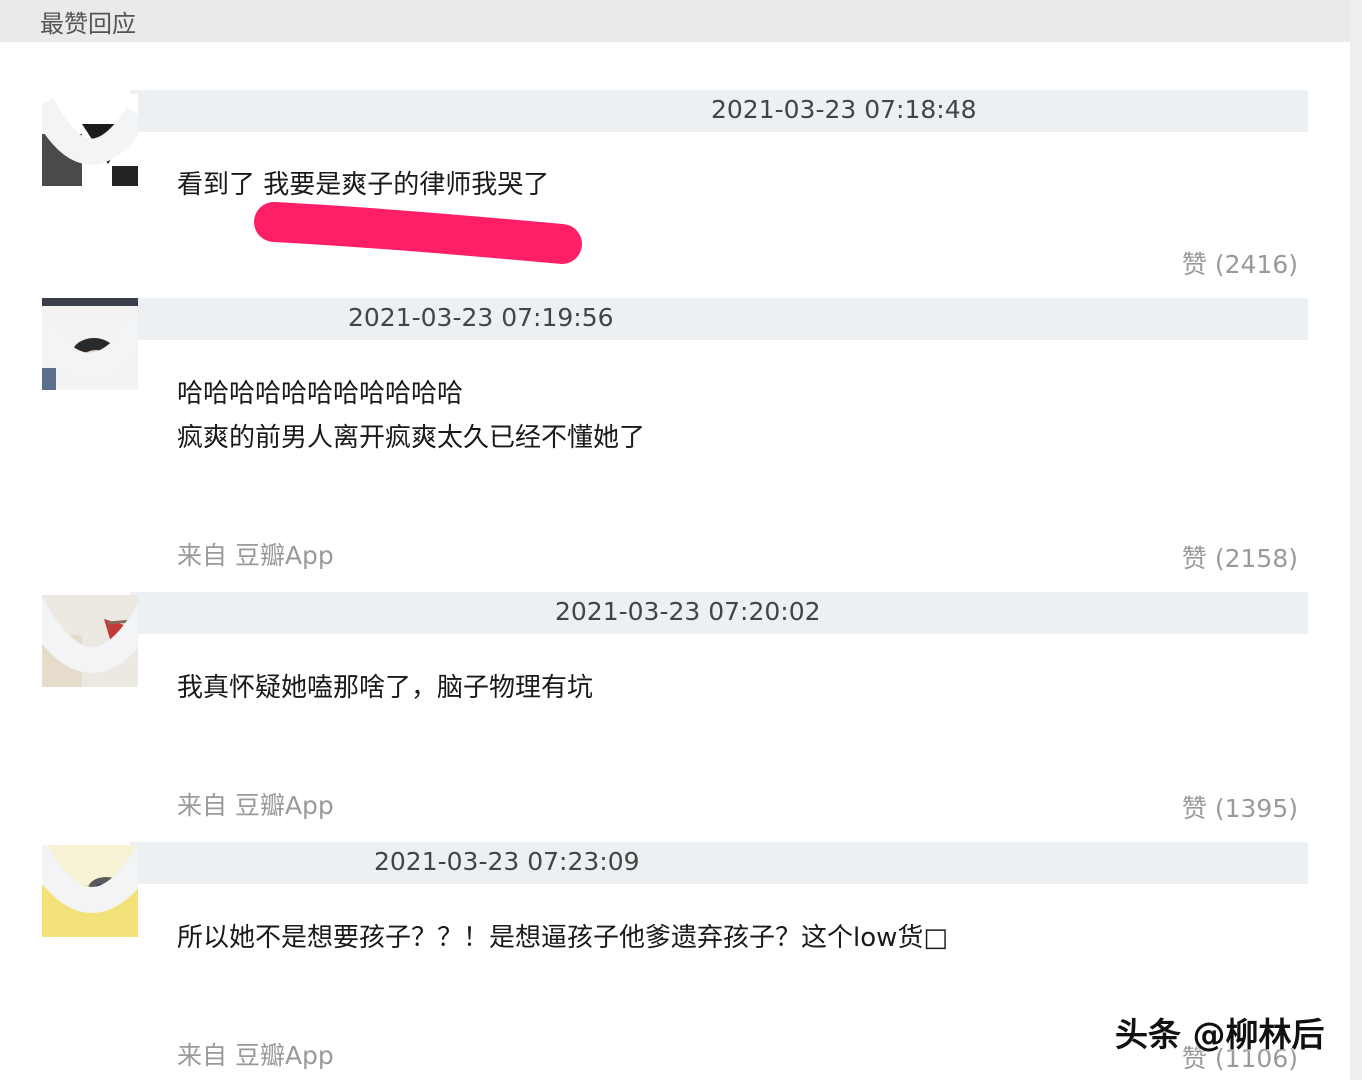  Describe the element at coordinates (688, 611) in the screenshot. I see `comment-timestamp: 2021-03-23 07:20:02` at that location.